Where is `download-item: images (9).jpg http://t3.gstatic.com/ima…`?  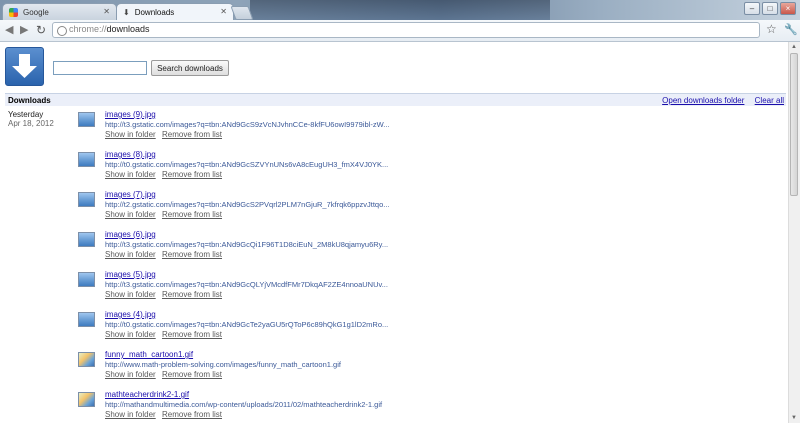 download-item: images (9).jpg http://t3.gstatic.com/ima… is located at coordinates (428, 129).